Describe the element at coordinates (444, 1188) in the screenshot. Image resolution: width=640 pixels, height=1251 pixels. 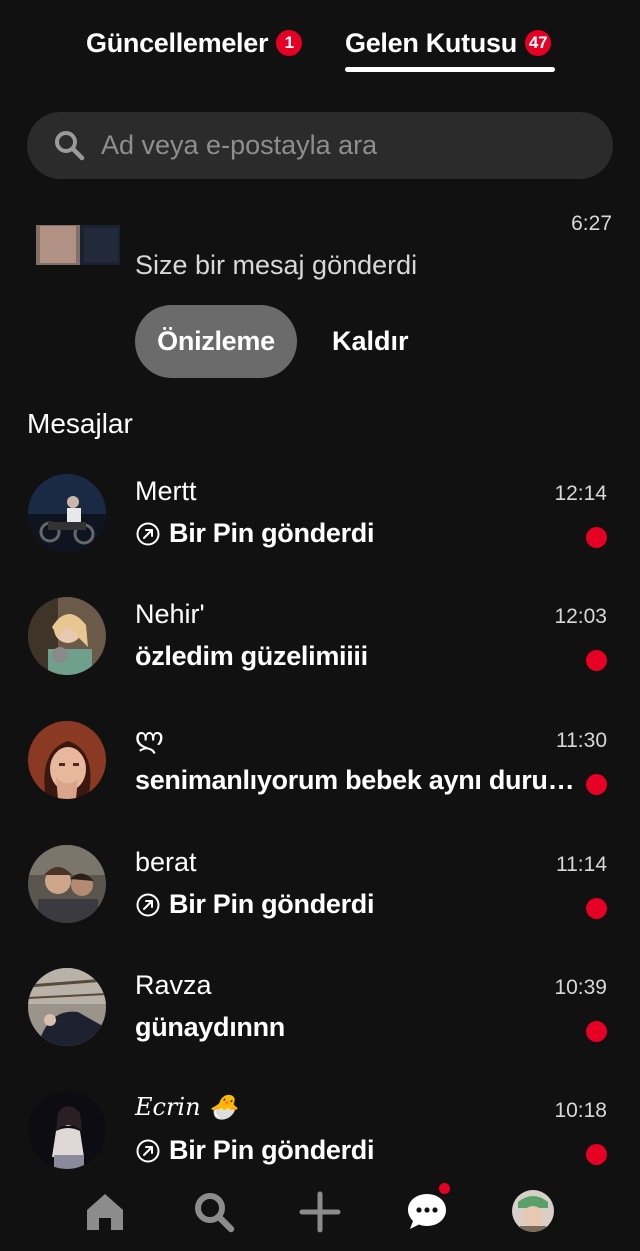
I see `messages-notification-dot` at that location.